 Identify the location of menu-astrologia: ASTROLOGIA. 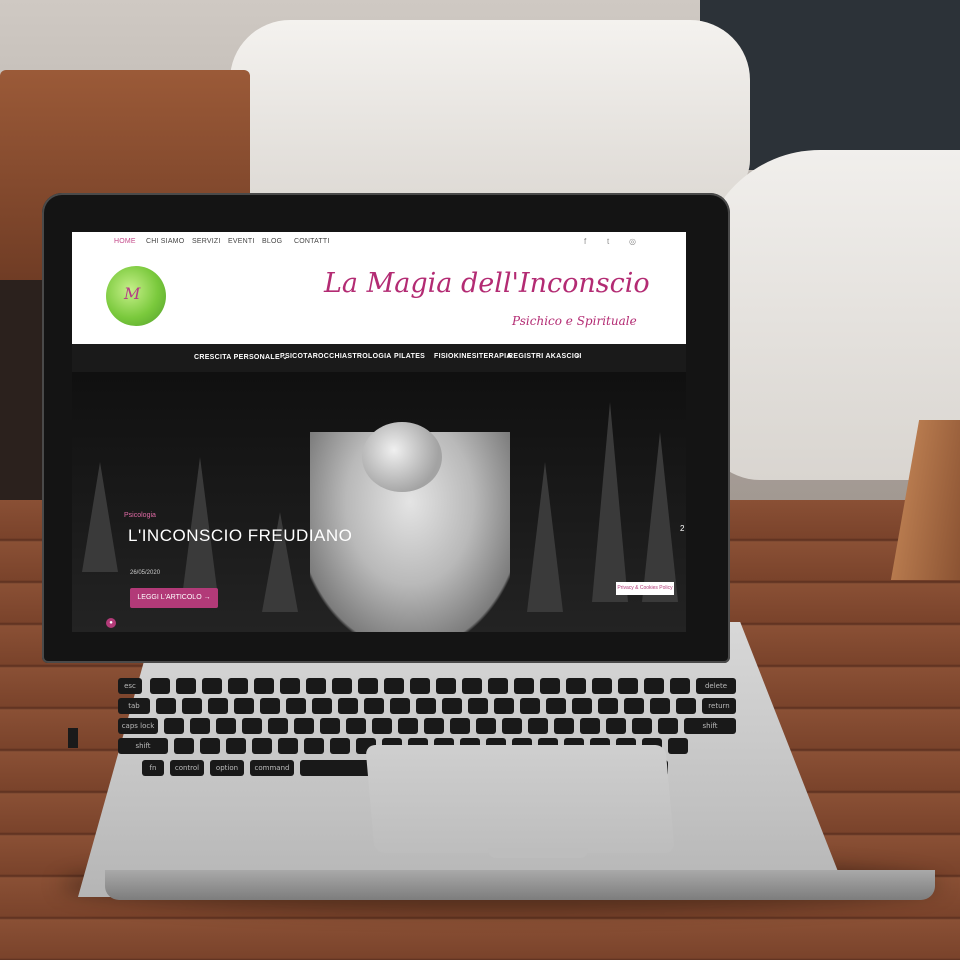
(367, 356).